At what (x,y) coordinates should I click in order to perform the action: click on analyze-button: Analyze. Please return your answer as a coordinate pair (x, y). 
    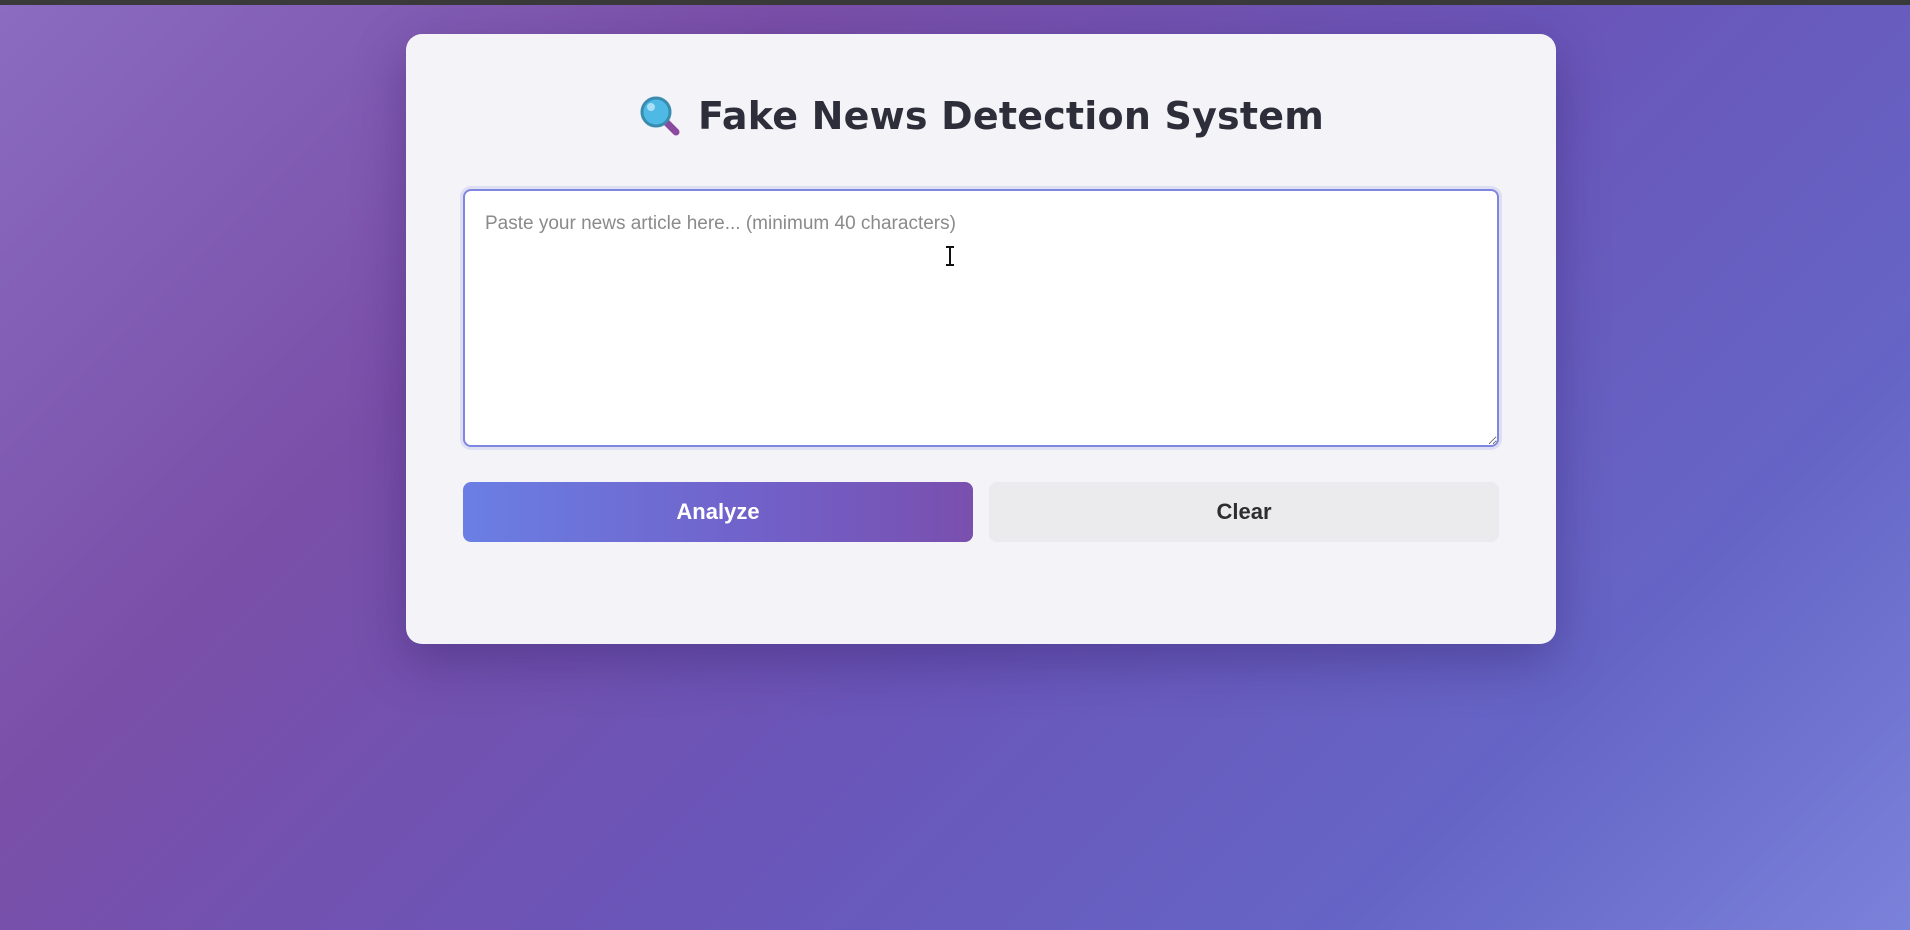
    Looking at the image, I should click on (718, 512).